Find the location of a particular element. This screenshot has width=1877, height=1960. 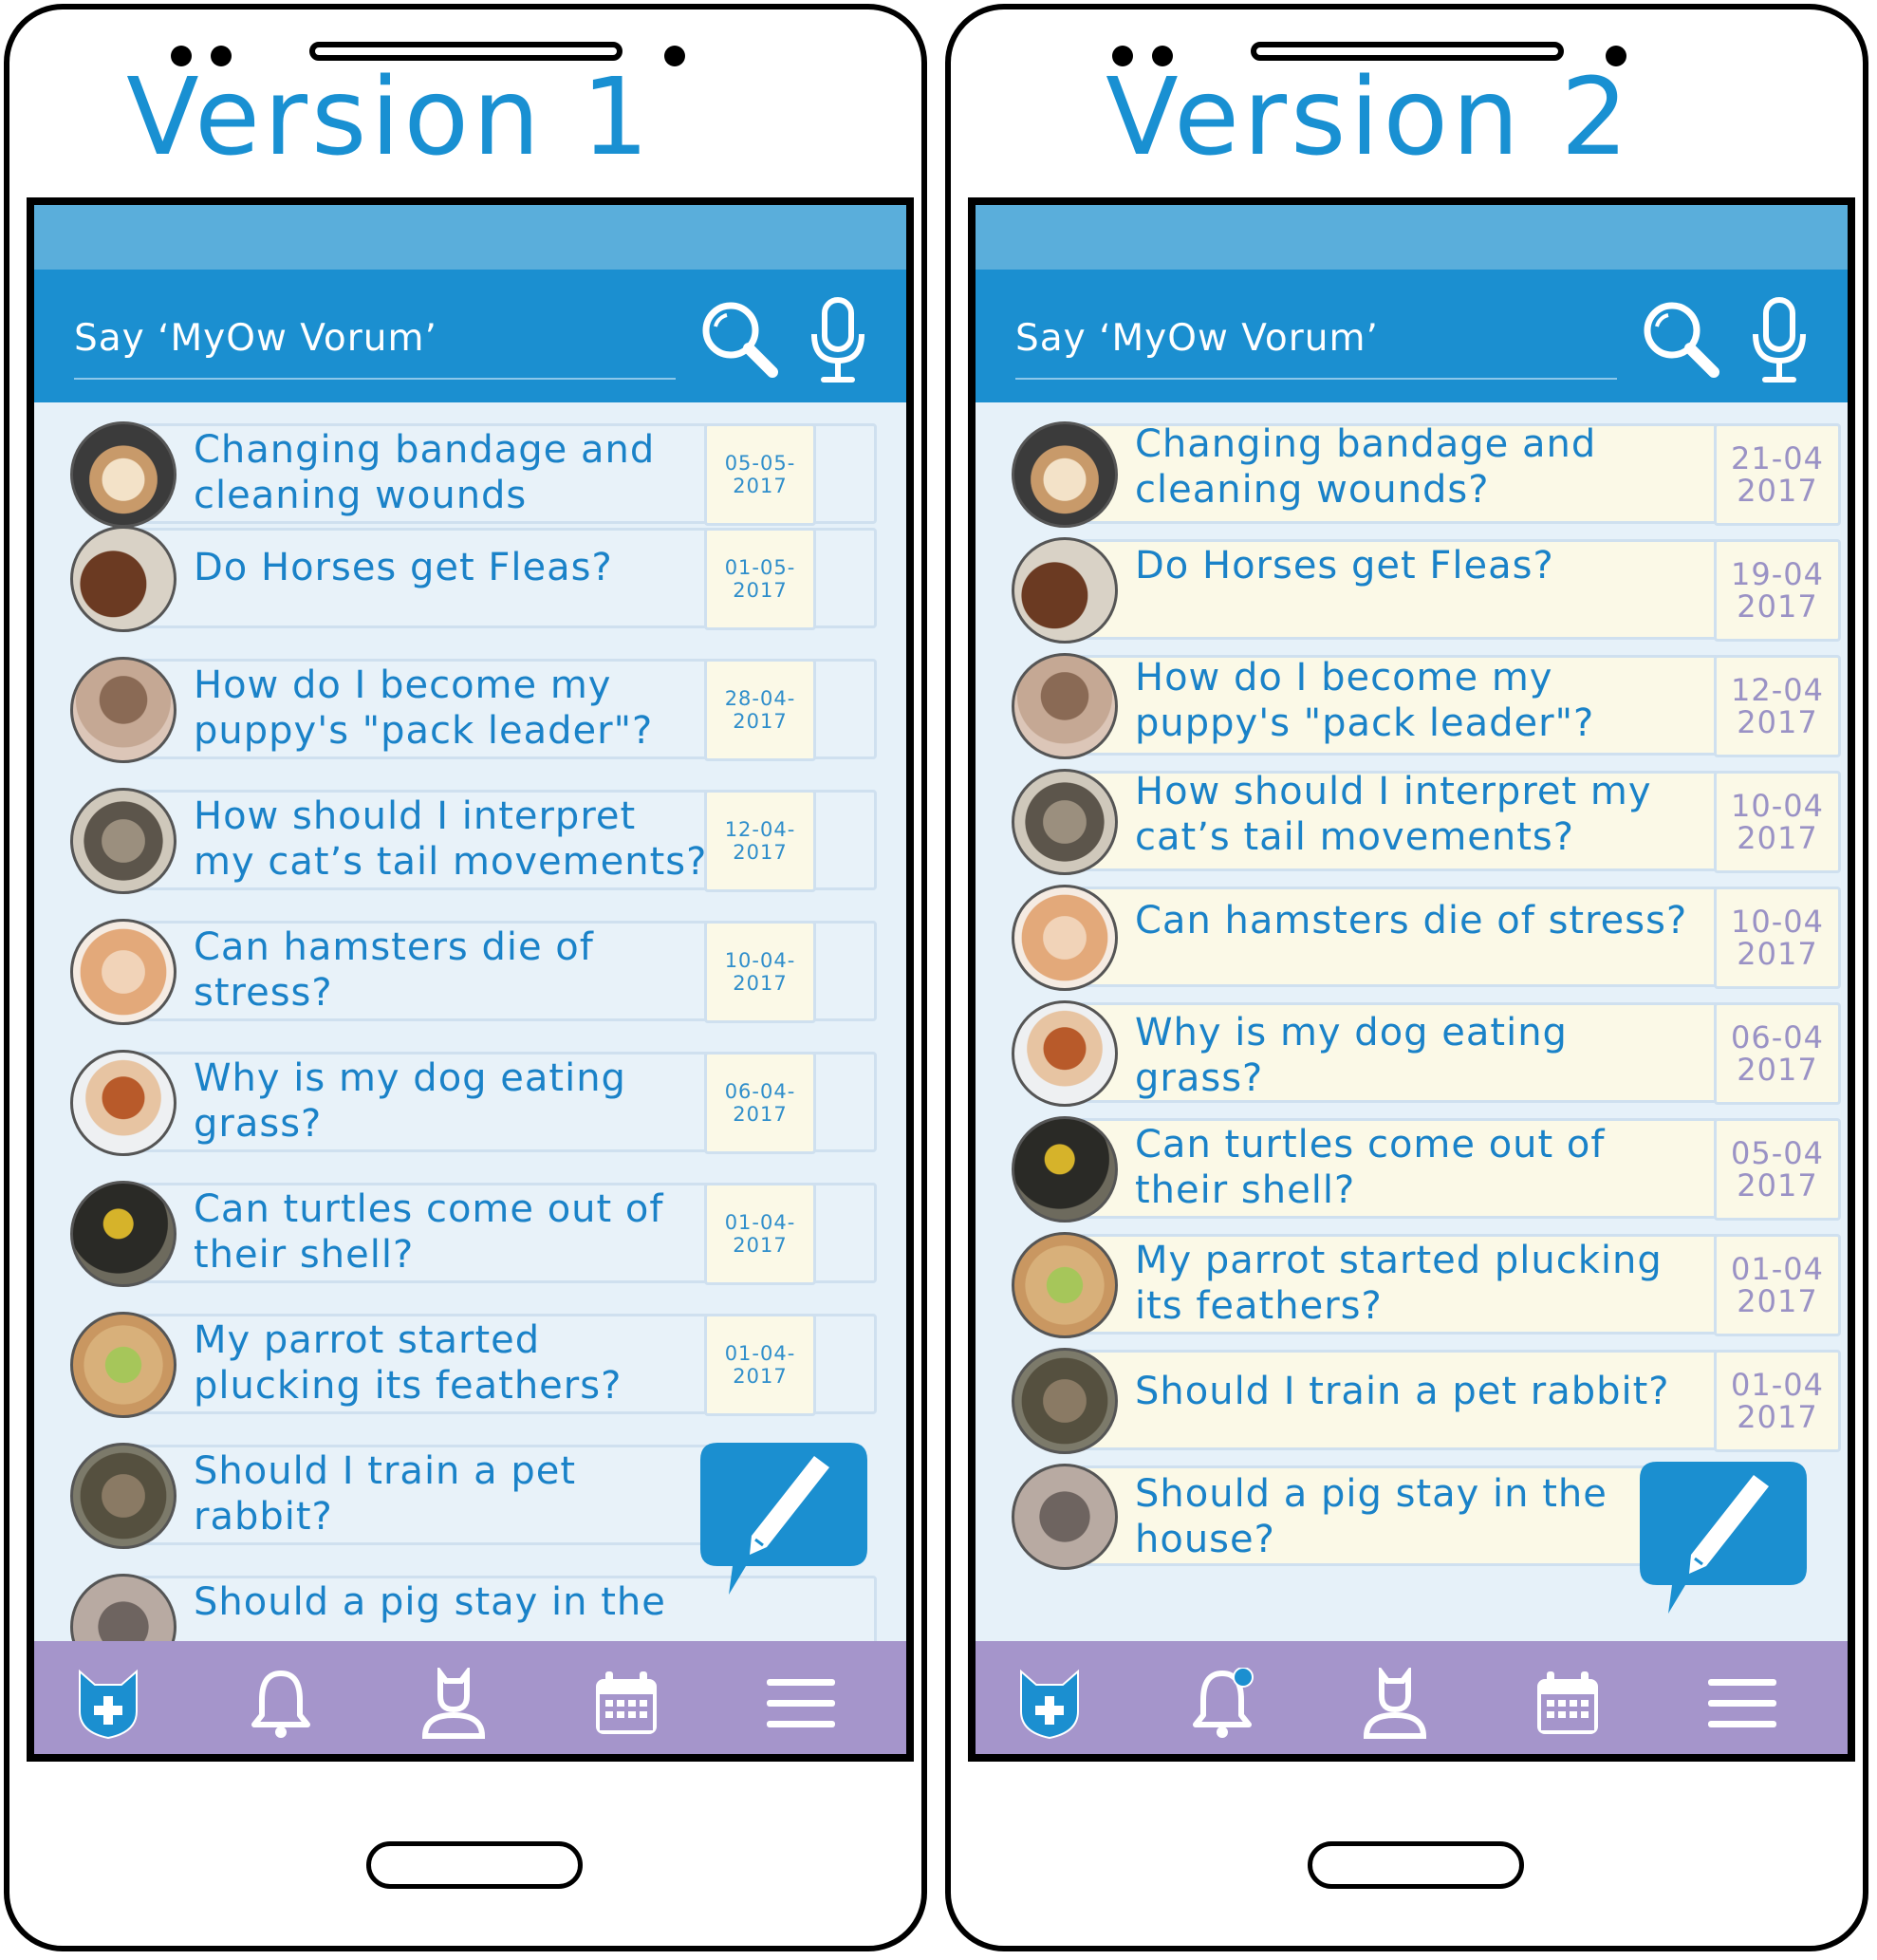

post-date: 05-04 2017 is located at coordinates (1777, 1169).